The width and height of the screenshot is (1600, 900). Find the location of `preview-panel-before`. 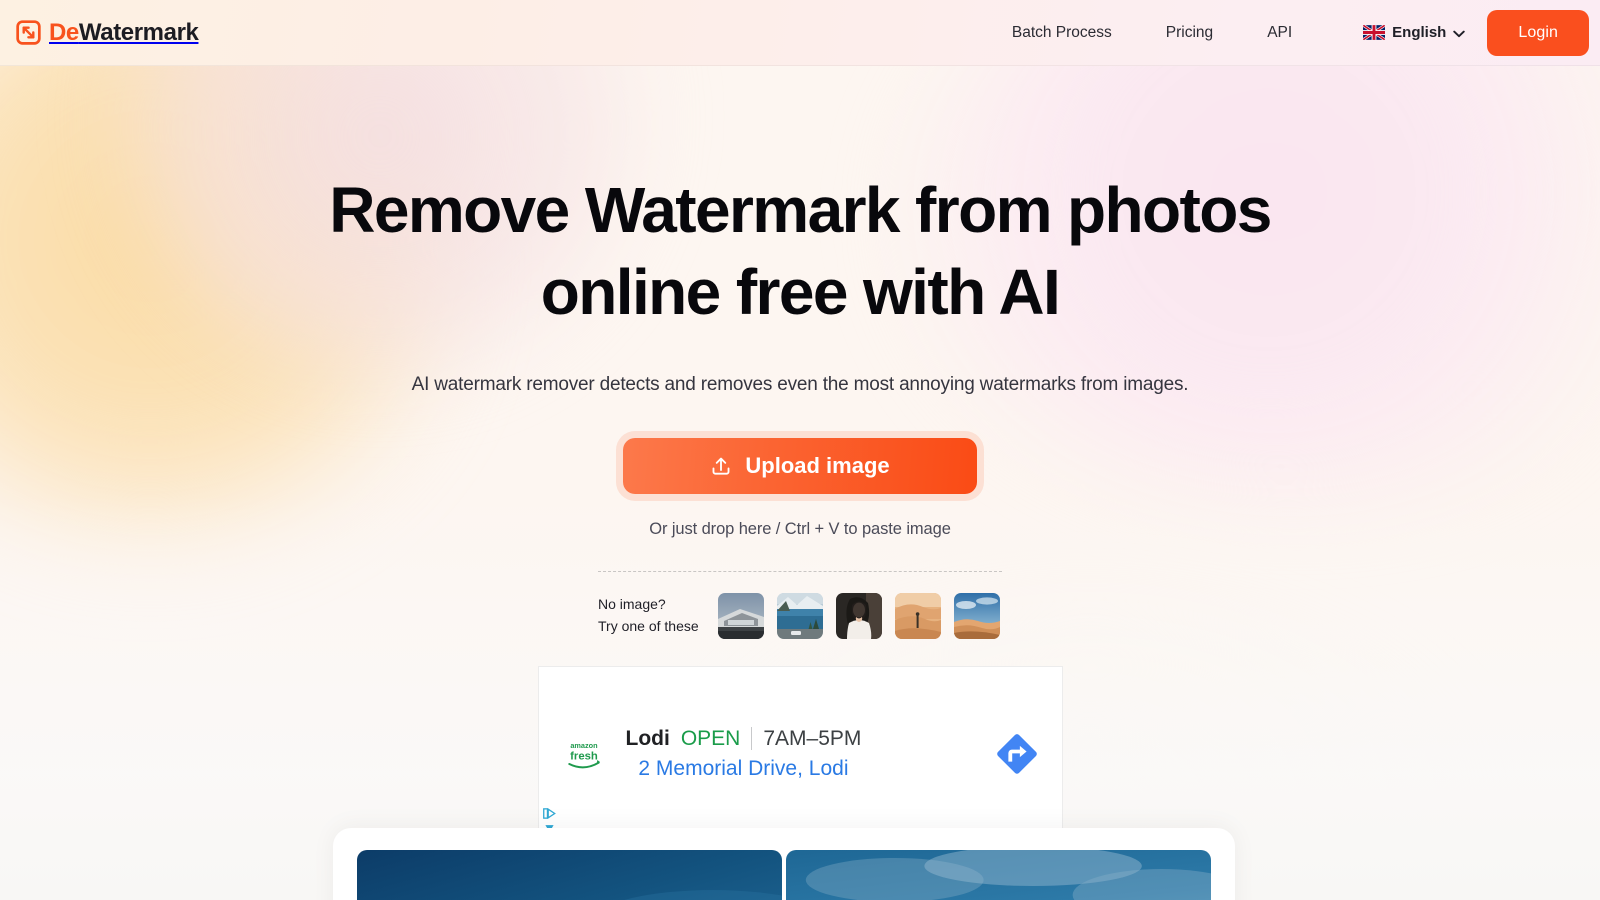

preview-panel-before is located at coordinates (569, 875).